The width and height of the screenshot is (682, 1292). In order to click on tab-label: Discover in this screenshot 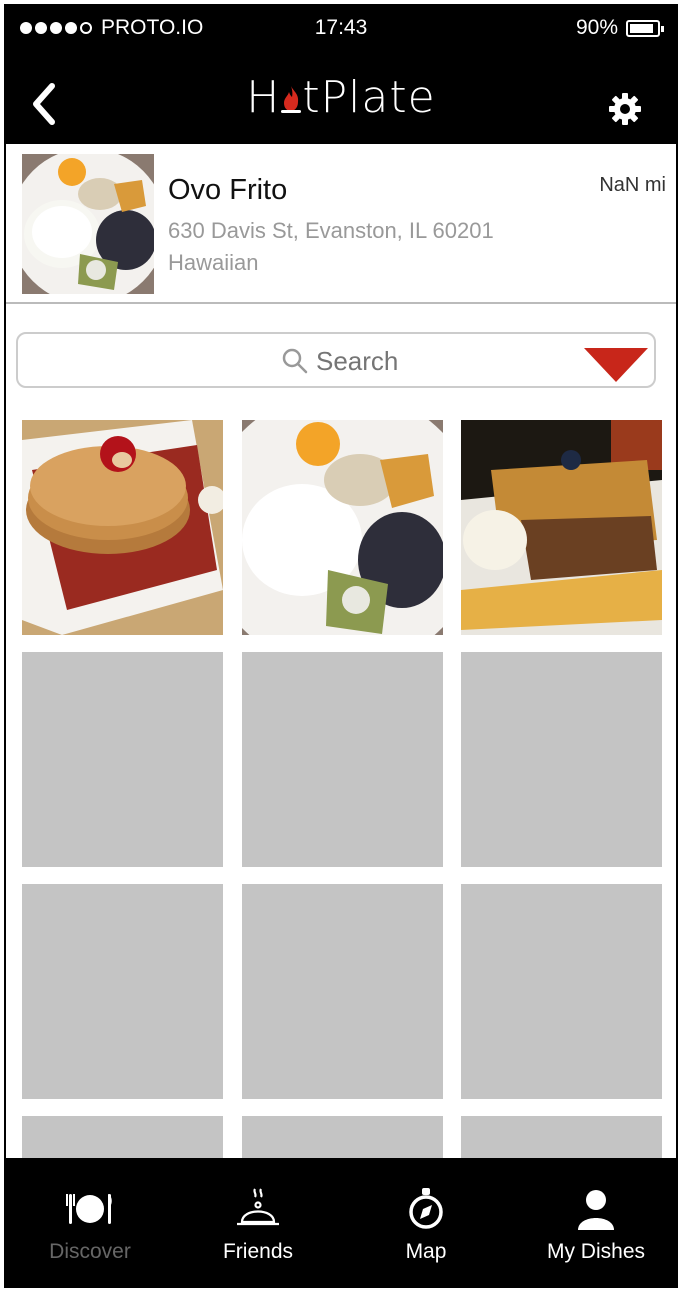, I will do `click(90, 1251)`.